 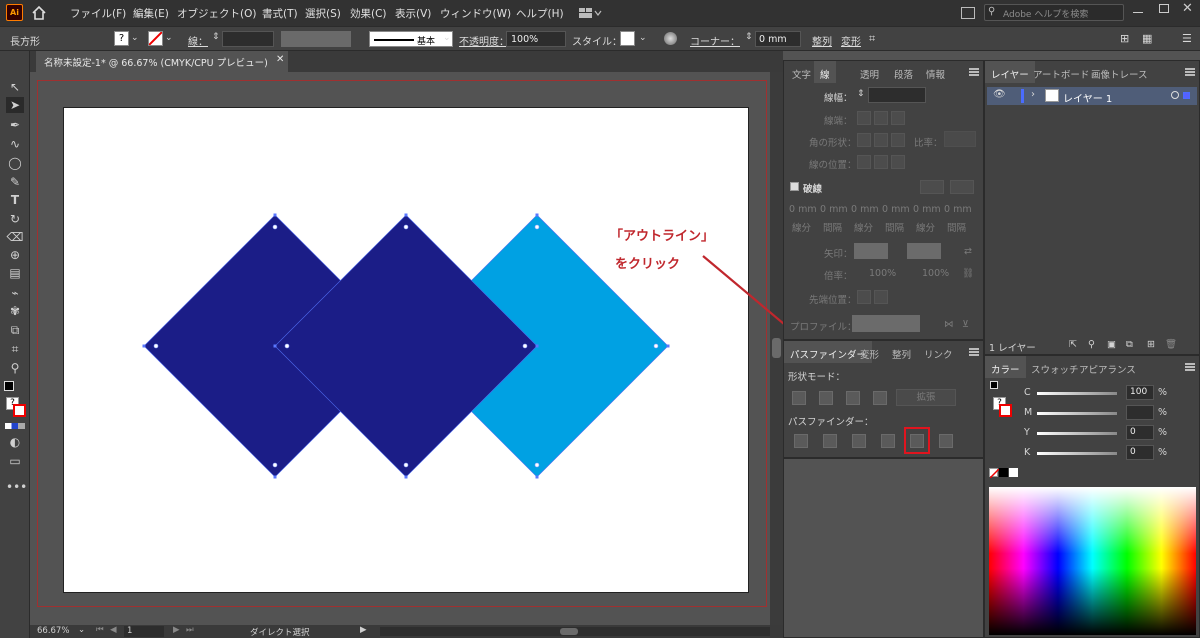 I want to click on panel-toggle-icon, so click(x=968, y=13).